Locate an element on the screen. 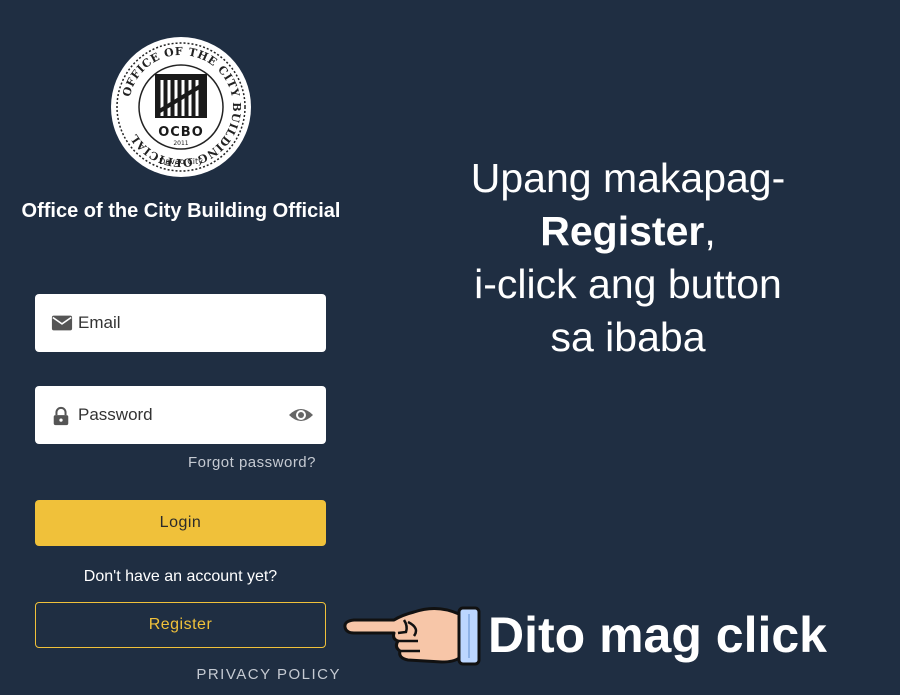  privacy-policy-link: PRIVACY POLICY is located at coordinates (188, 674).